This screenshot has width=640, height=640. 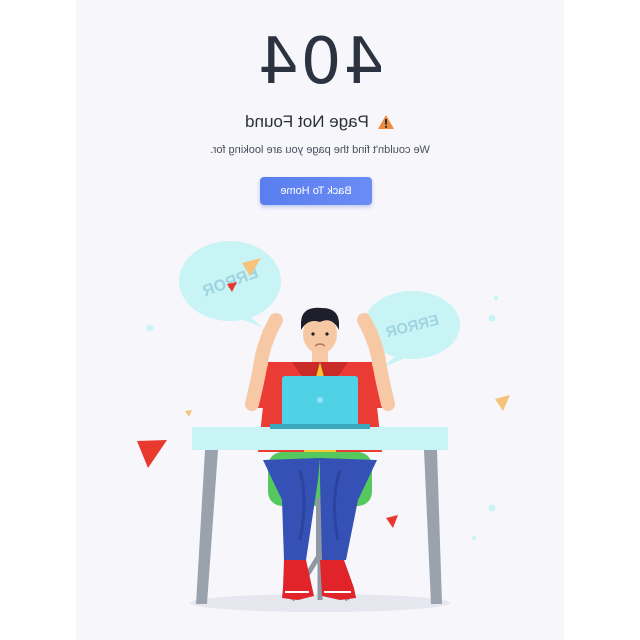 What do you see at coordinates (320, 334) in the screenshot?
I see `developer-head` at bounding box center [320, 334].